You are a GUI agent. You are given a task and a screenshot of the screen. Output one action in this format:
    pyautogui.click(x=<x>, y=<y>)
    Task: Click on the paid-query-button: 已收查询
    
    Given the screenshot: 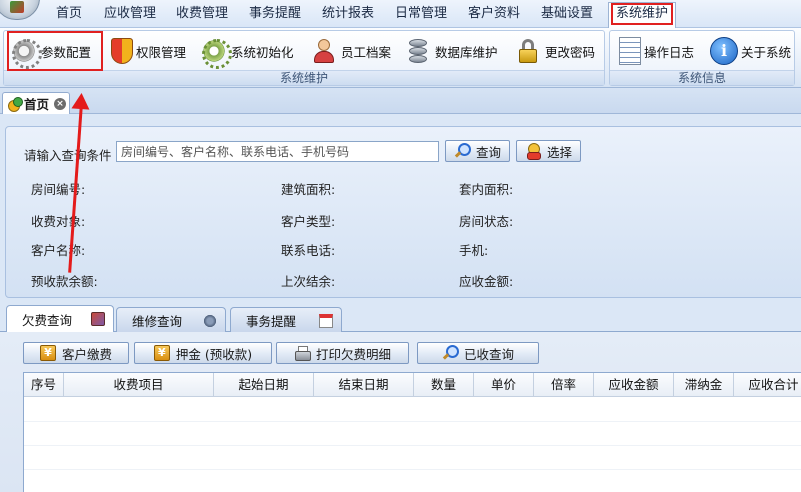 What is the action you would take?
    pyautogui.click(x=478, y=353)
    